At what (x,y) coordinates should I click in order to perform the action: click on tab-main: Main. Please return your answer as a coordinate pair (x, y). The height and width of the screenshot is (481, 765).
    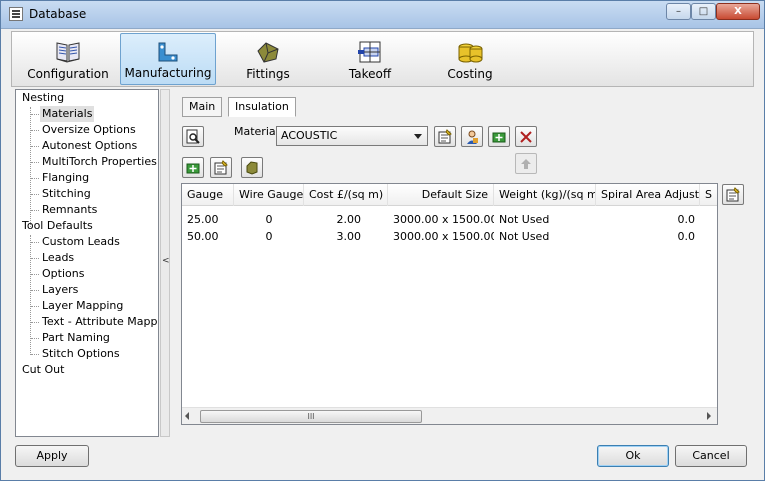
    Looking at the image, I should click on (202, 107).